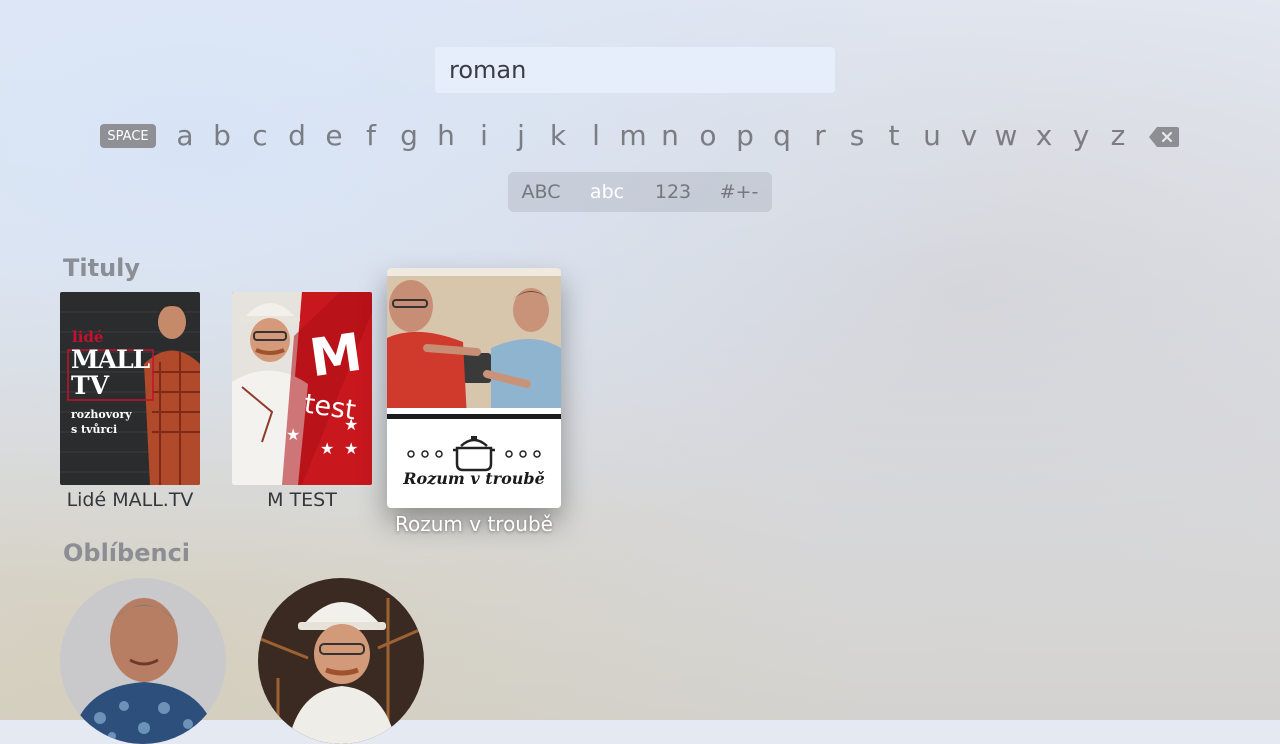 Image resolution: width=1280 pixels, height=744 pixels. What do you see at coordinates (558, 135) in the screenshot?
I see `key-k: k` at bounding box center [558, 135].